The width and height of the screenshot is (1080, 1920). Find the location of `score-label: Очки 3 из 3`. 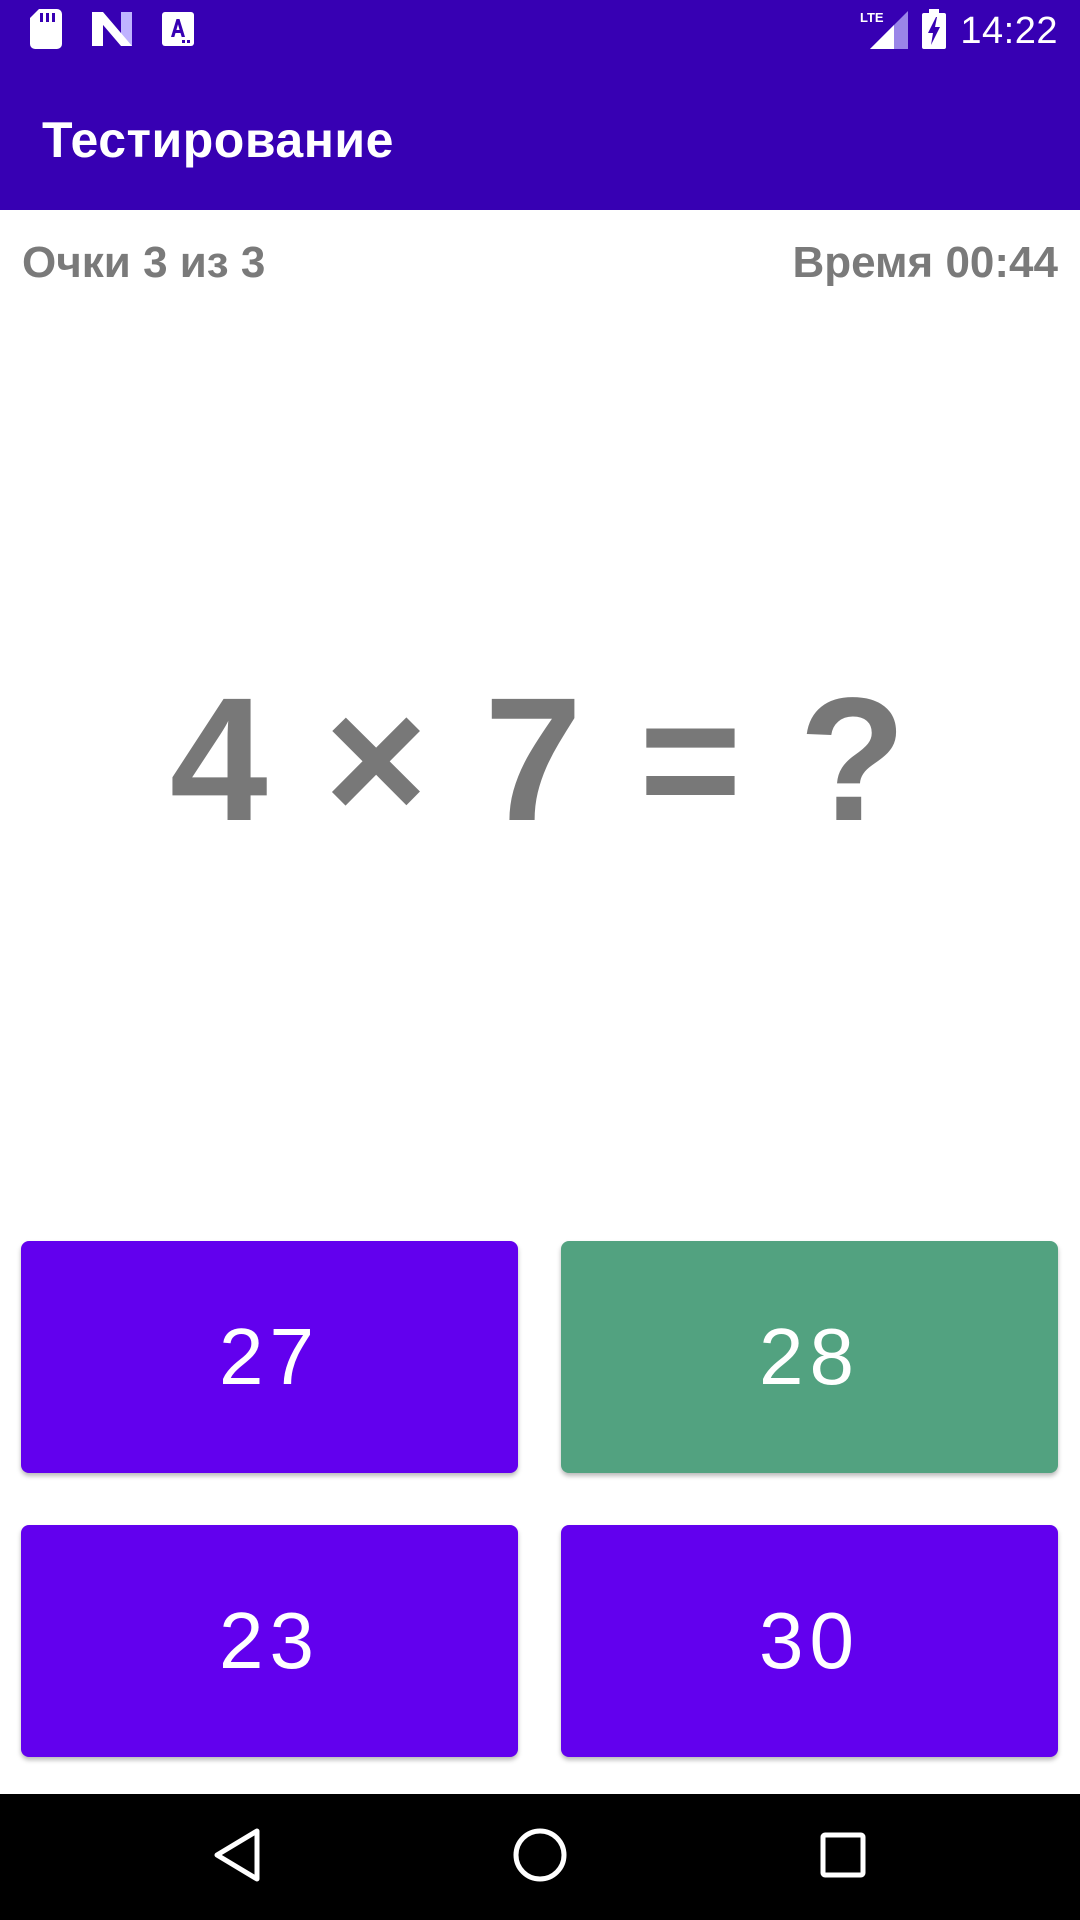

score-label: Очки 3 из 3 is located at coordinates (144, 262).